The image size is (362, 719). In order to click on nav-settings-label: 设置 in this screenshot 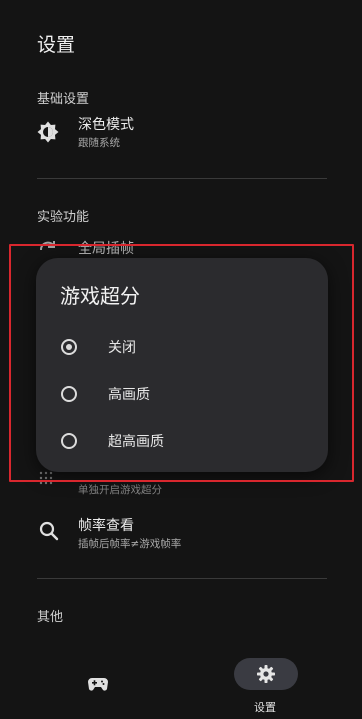, I will do `click(265, 707)`.